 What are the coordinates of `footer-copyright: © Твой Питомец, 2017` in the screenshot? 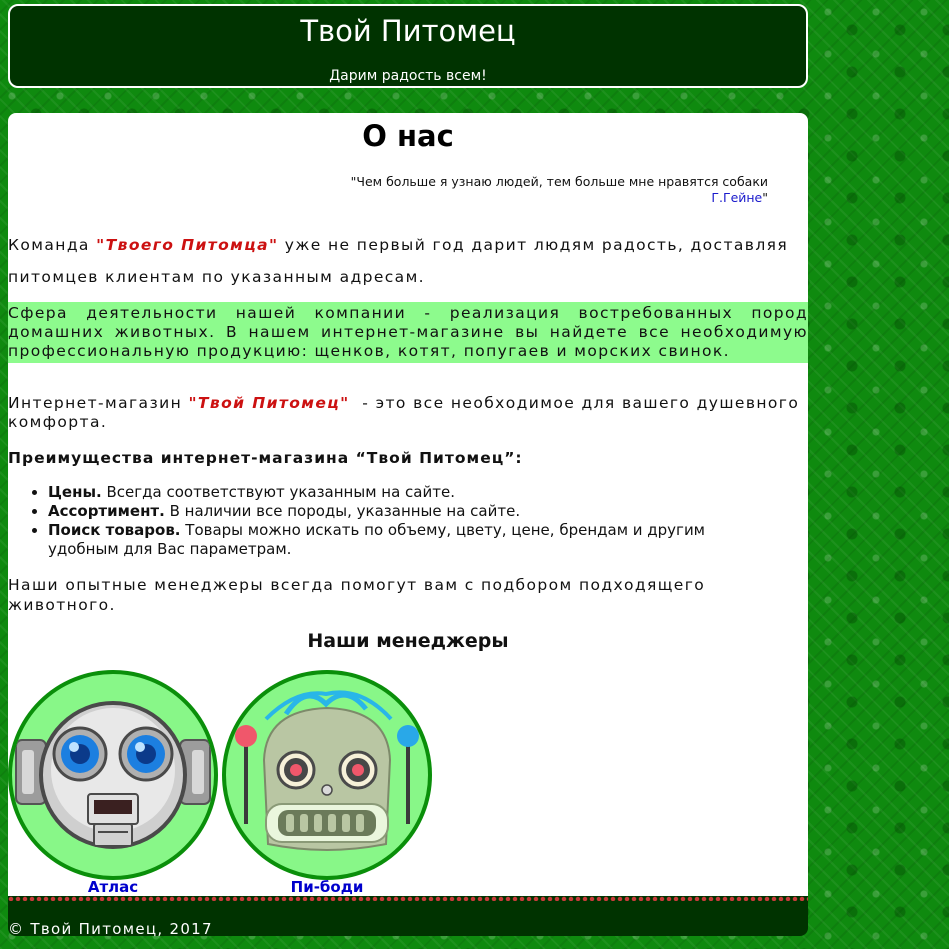 It's located at (110, 929).